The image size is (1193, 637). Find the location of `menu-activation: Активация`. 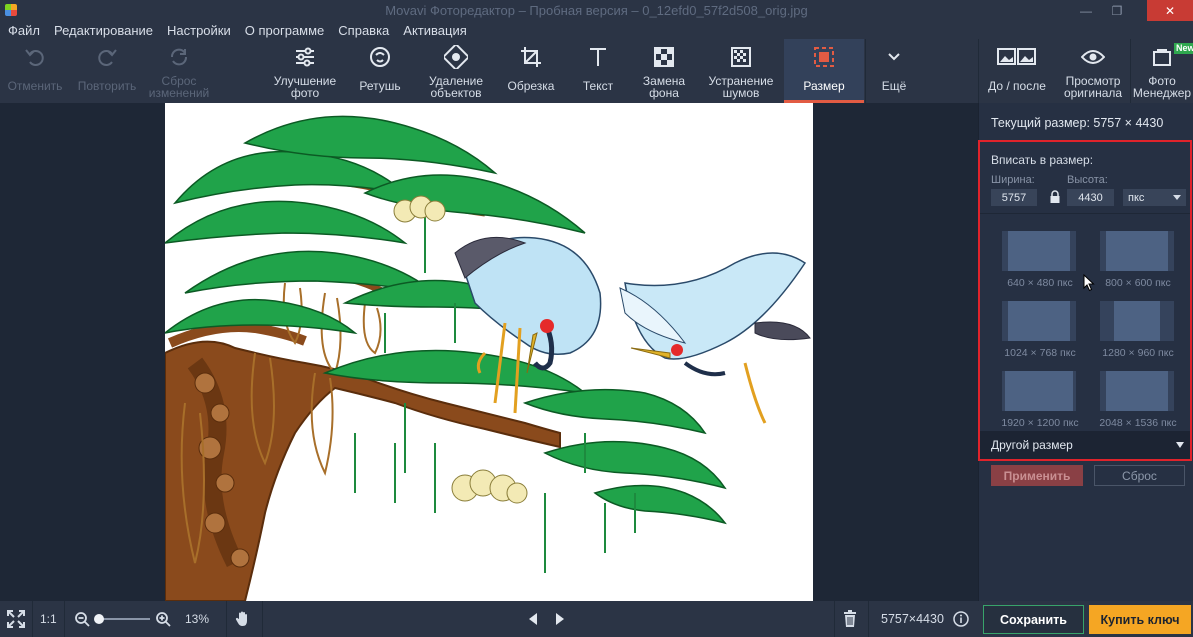

menu-activation: Активация is located at coordinates (434, 30).